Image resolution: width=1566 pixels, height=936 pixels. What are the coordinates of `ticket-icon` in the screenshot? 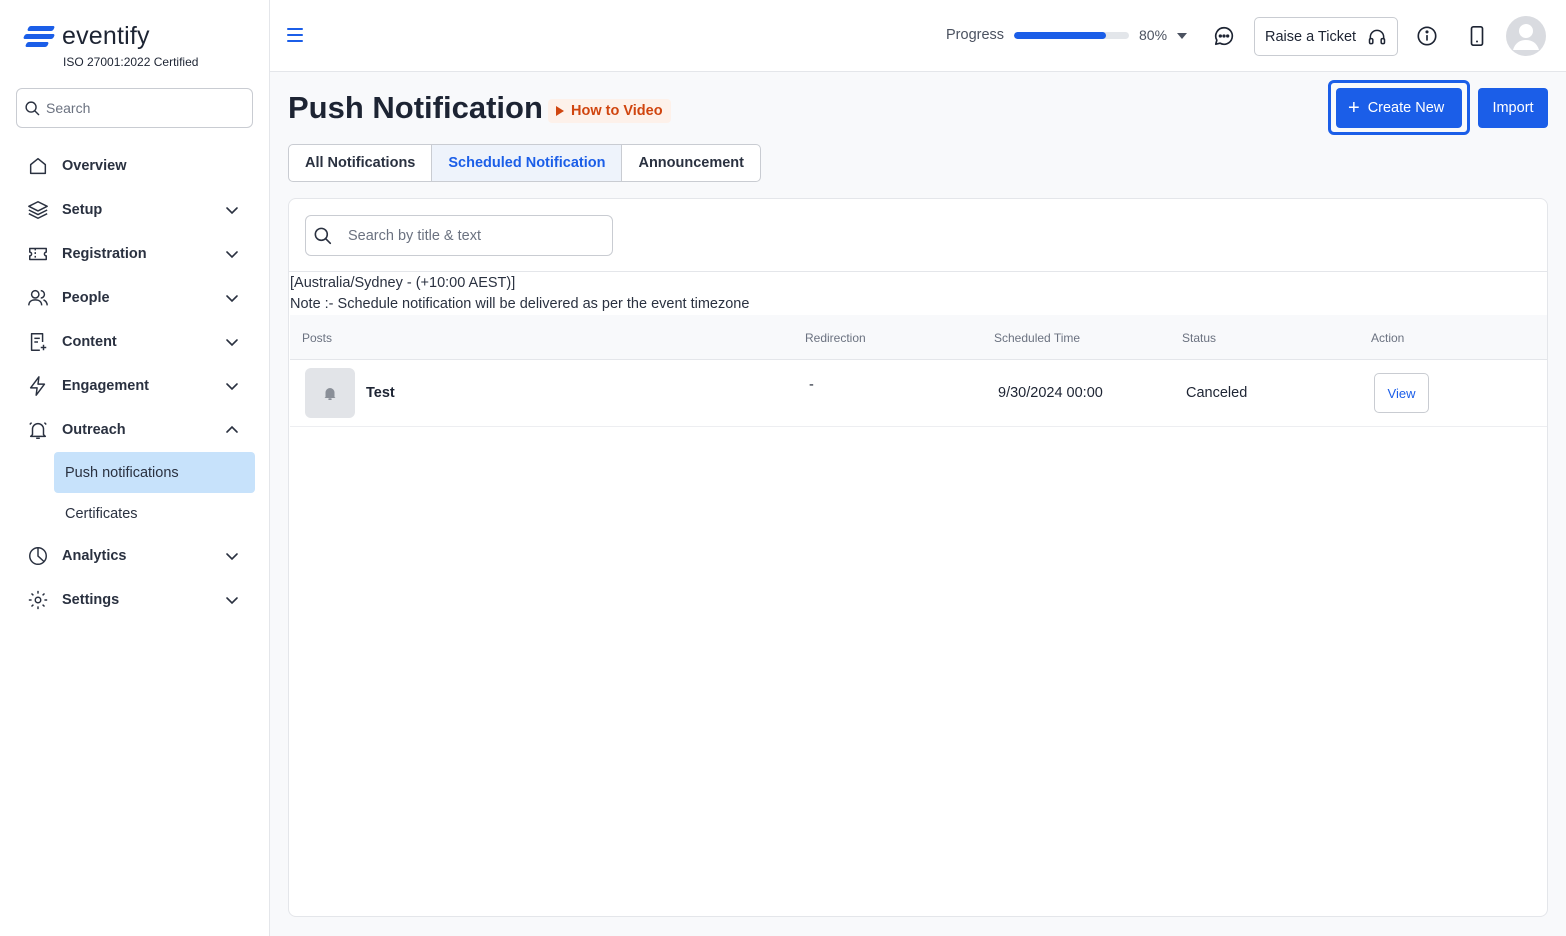 It's located at (38, 254).